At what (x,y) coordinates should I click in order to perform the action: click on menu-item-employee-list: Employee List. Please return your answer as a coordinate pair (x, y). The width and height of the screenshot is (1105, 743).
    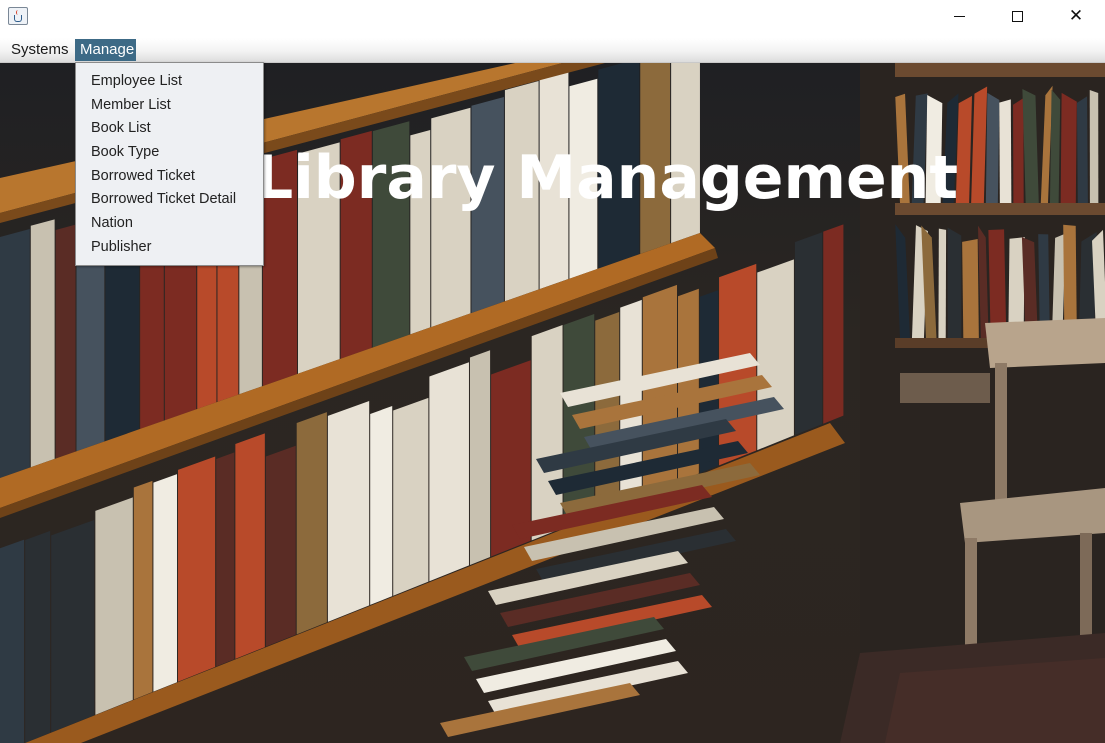
    Looking at the image, I should click on (169, 82).